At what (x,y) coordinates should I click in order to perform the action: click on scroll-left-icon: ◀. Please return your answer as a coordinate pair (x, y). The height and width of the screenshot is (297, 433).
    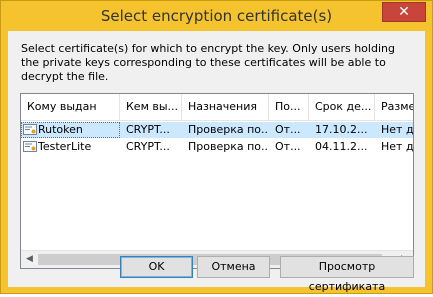
    Looking at the image, I should click on (29, 259).